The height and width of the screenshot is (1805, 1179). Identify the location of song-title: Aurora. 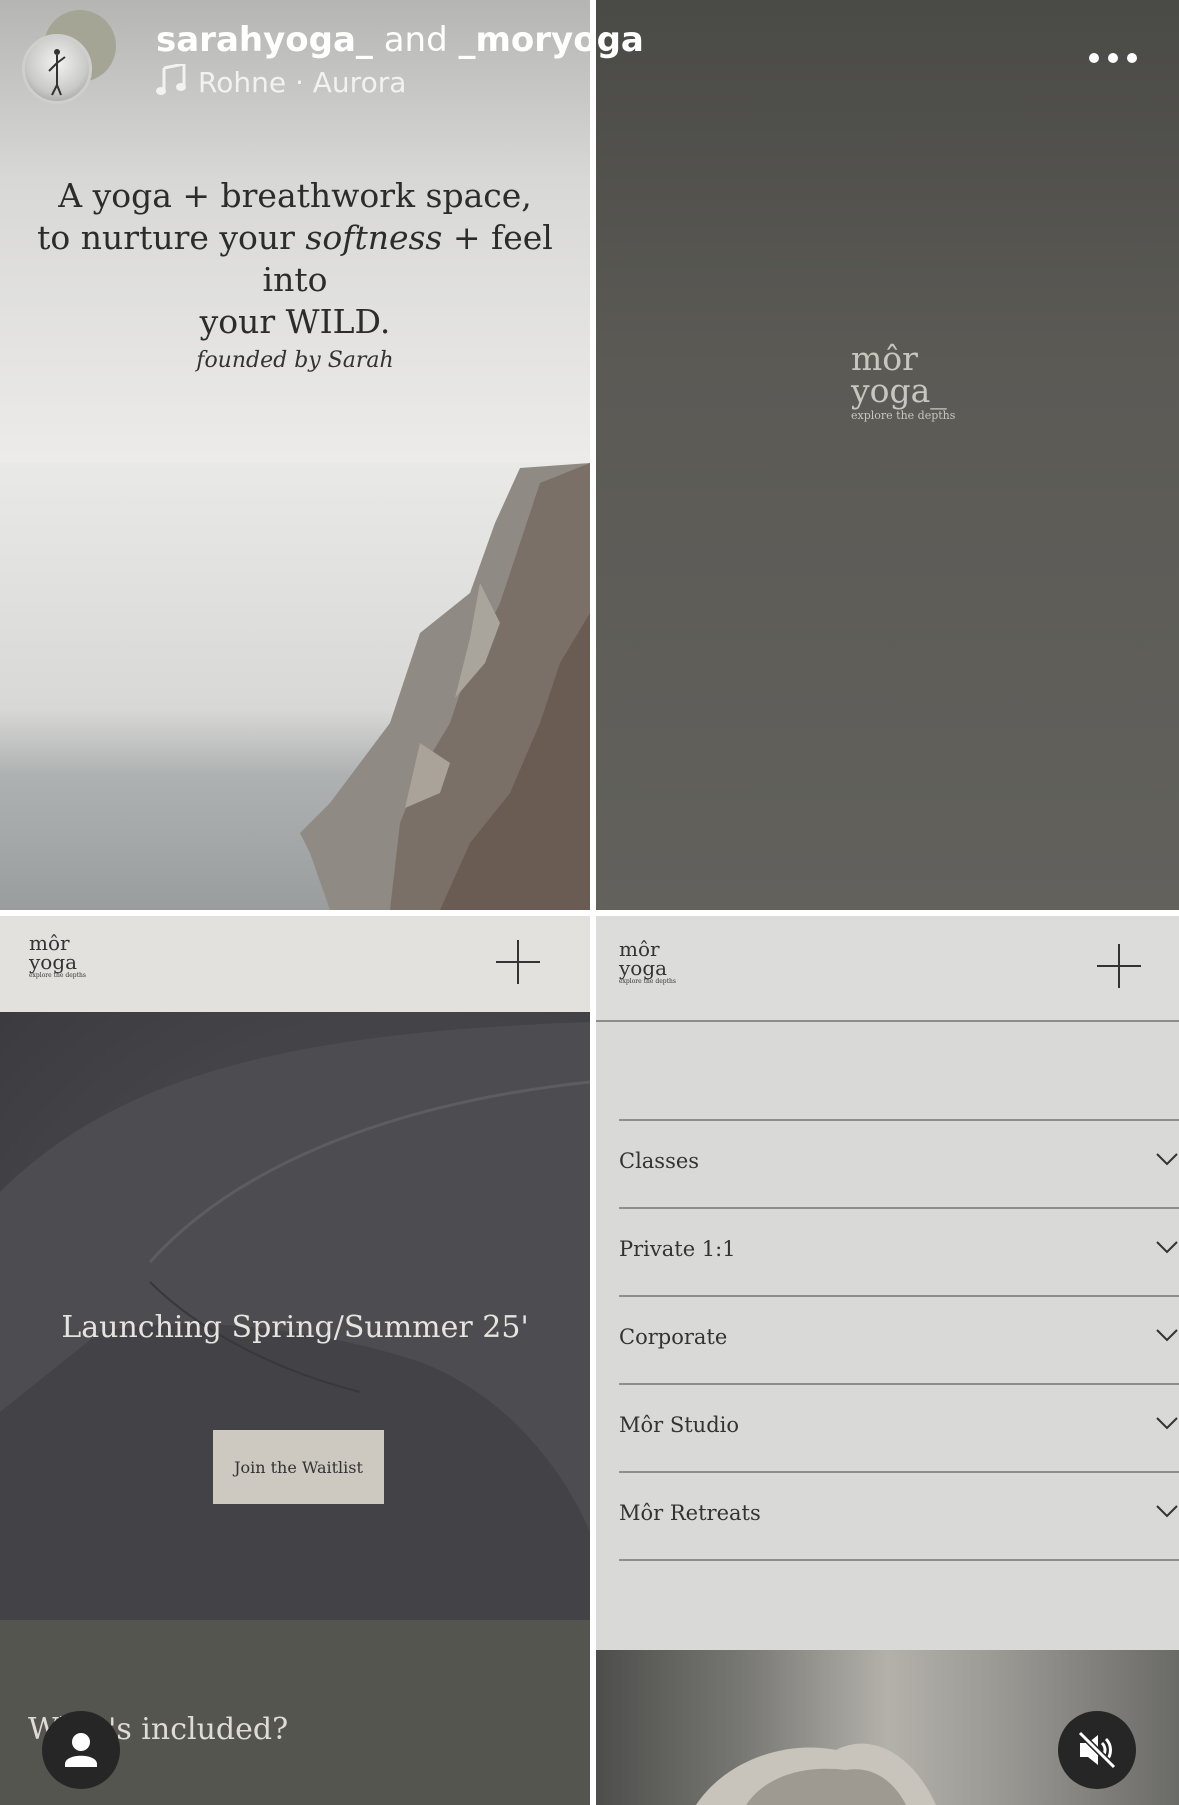
(359, 82).